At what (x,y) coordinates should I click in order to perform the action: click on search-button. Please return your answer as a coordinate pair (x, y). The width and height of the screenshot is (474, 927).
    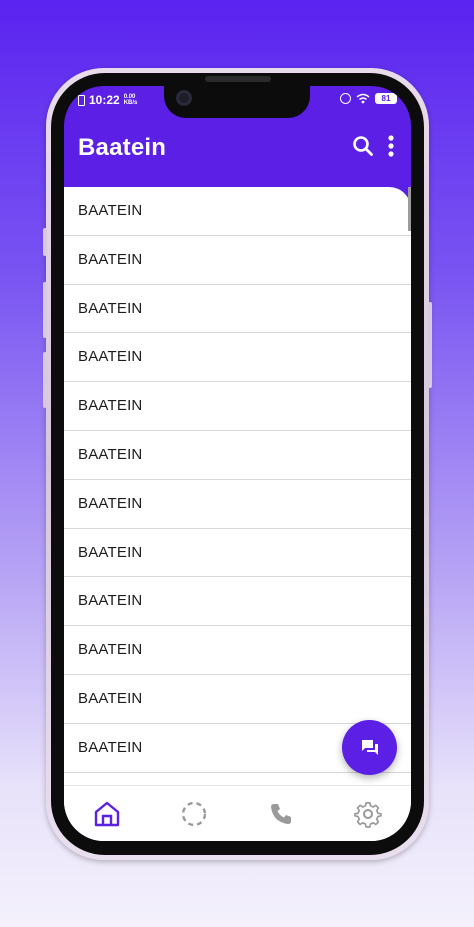
    Looking at the image, I should click on (363, 146).